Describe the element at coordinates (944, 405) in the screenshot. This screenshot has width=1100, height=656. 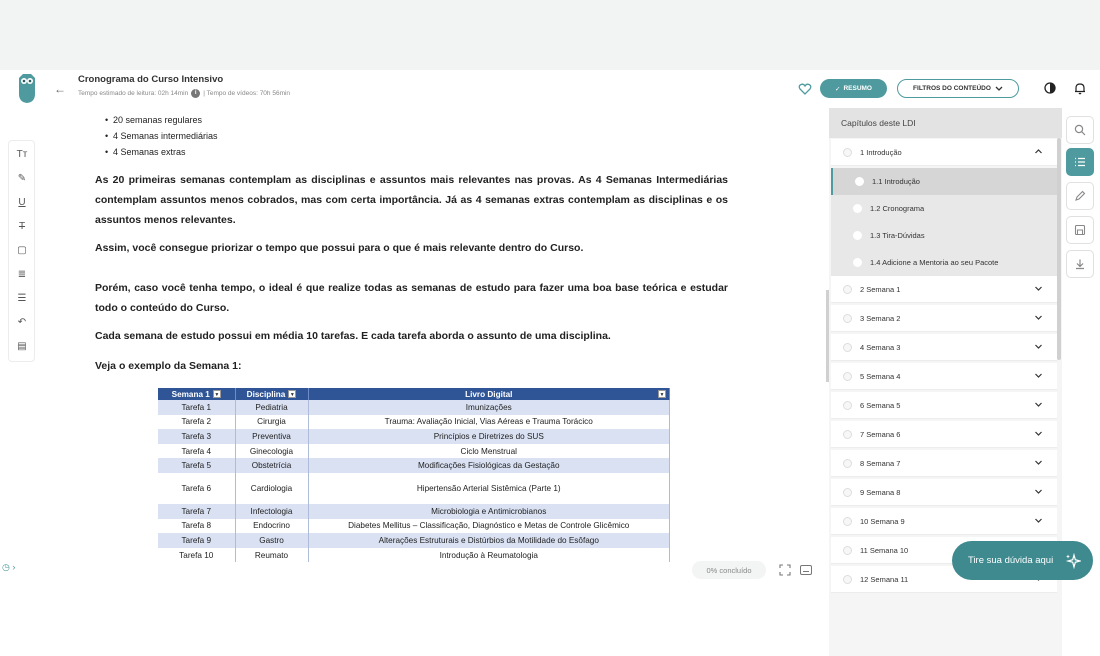
I see `chapter-item: 6 Semana 5` at that location.